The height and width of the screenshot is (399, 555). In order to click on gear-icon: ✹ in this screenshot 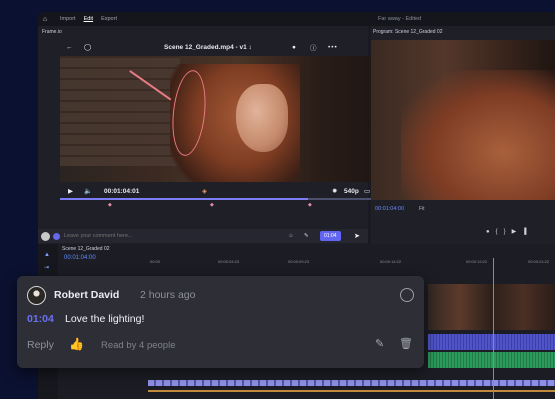, I will do `click(334, 191)`.